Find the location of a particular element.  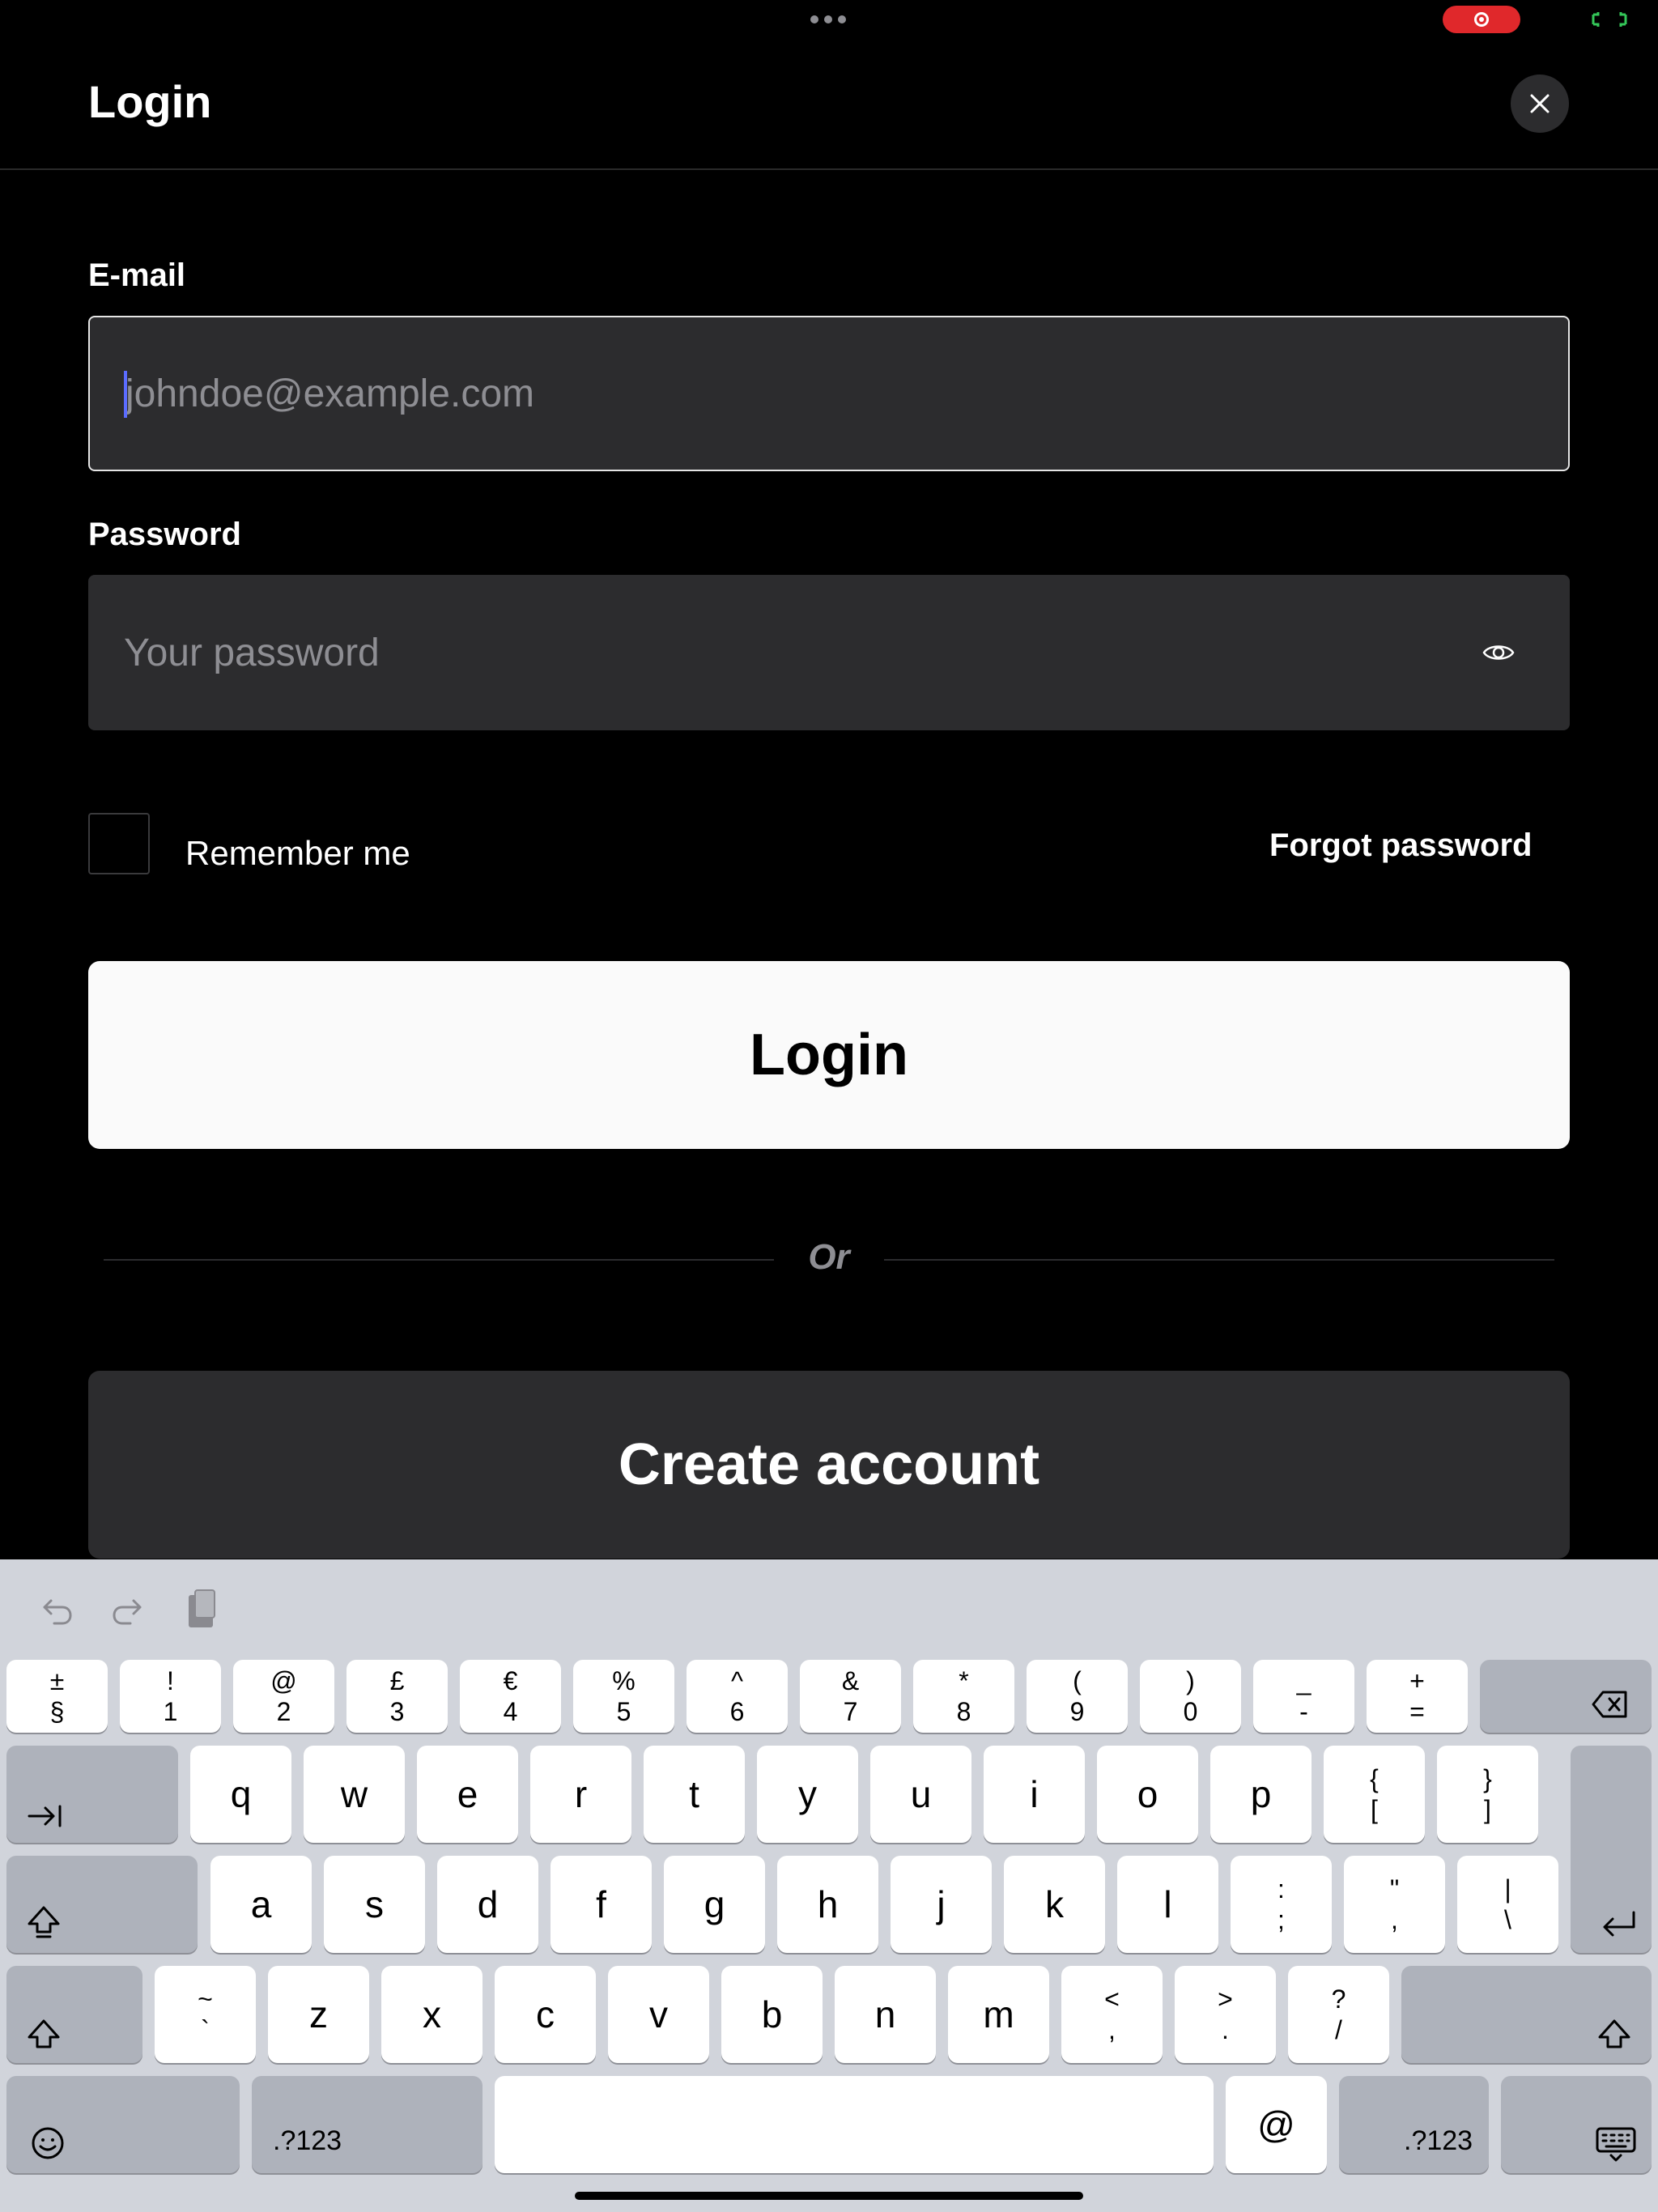

key-s: s is located at coordinates (374, 1905).